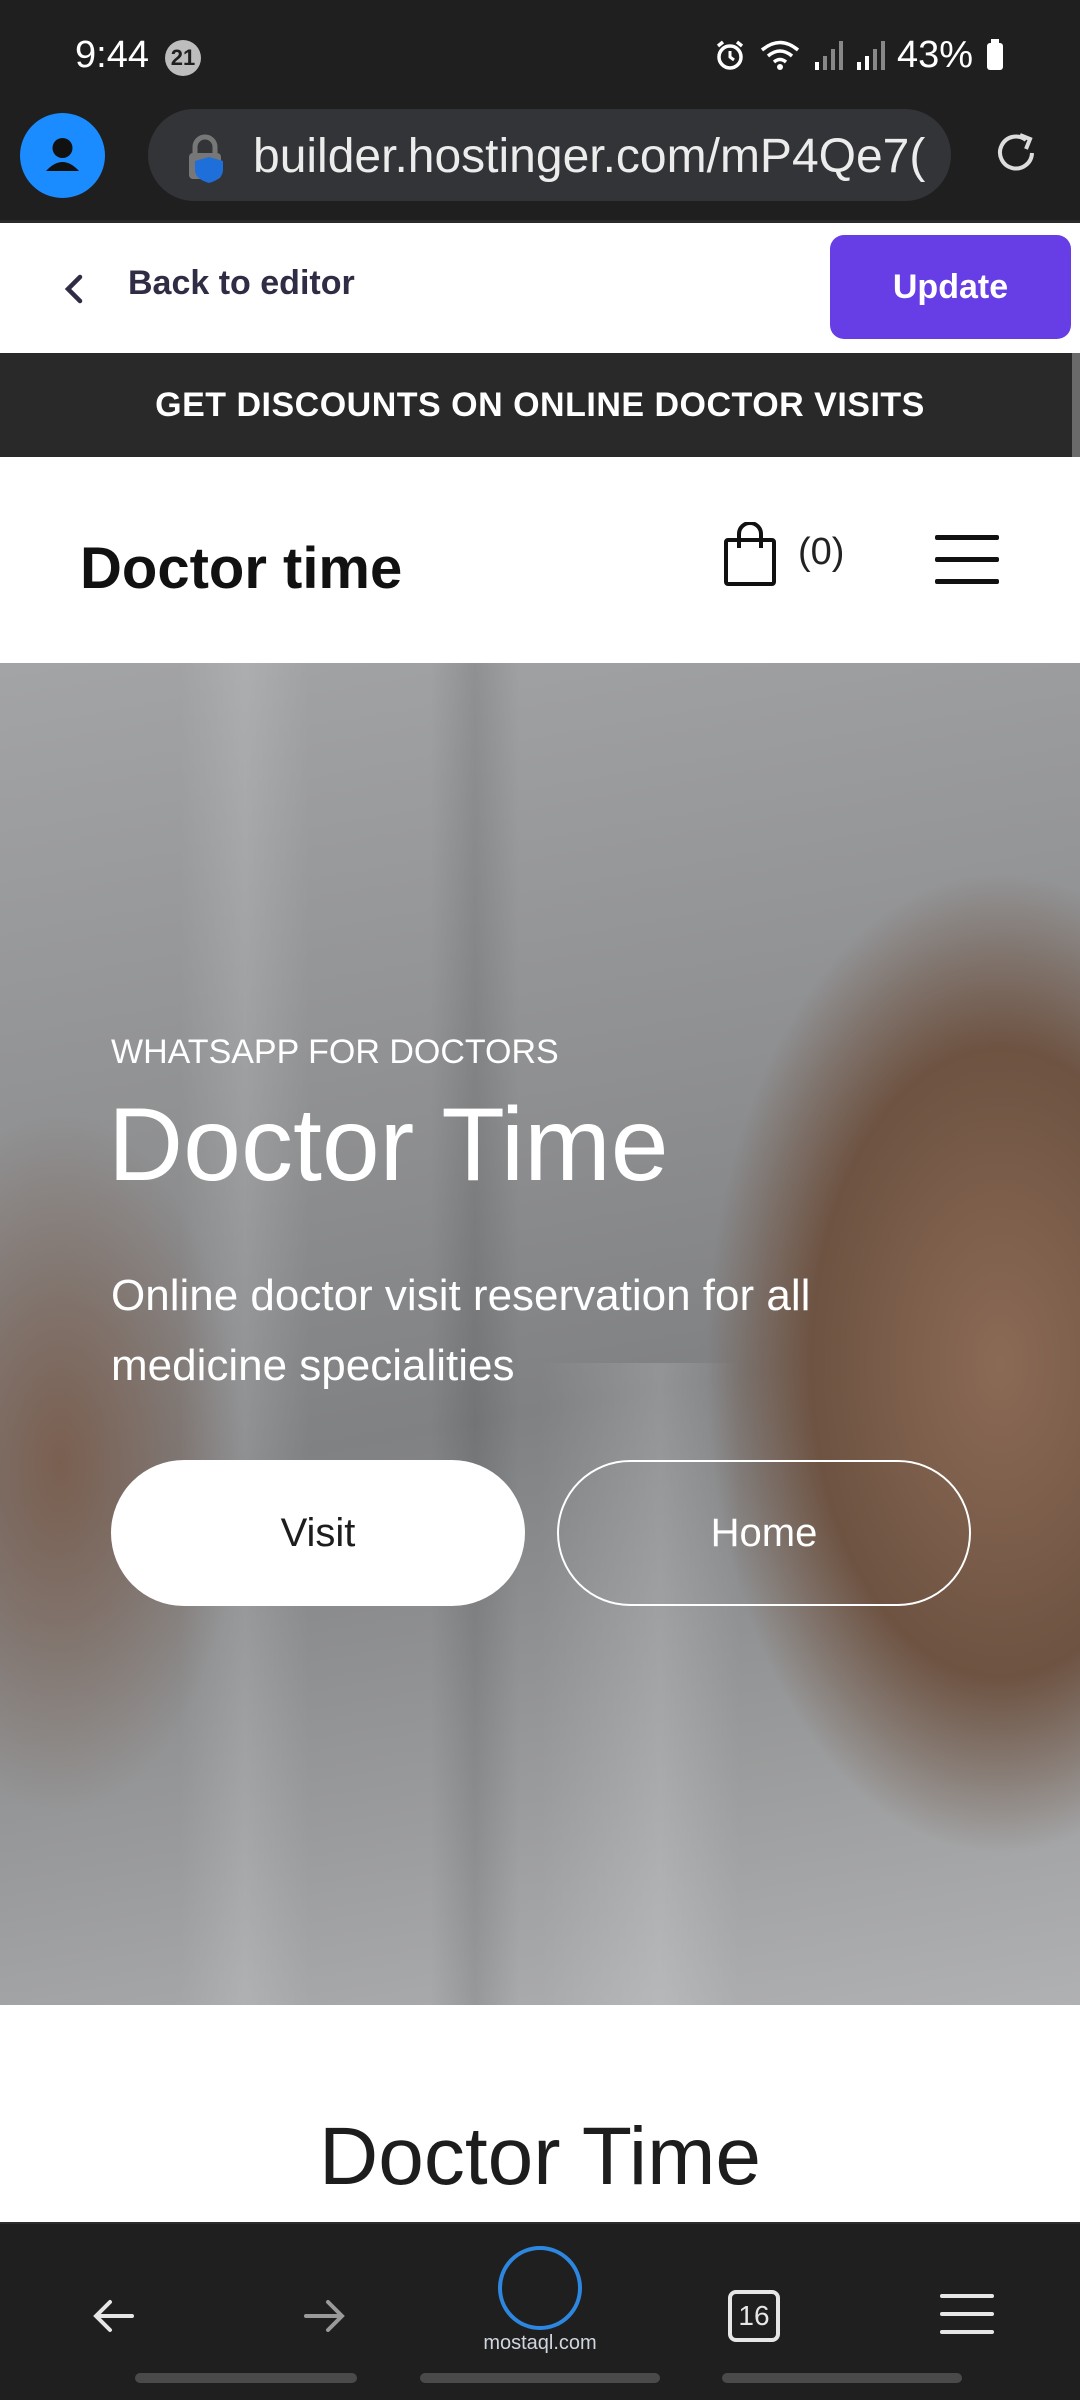 This screenshot has width=1080, height=2400. I want to click on shopping-bag-icon, so click(750, 557).